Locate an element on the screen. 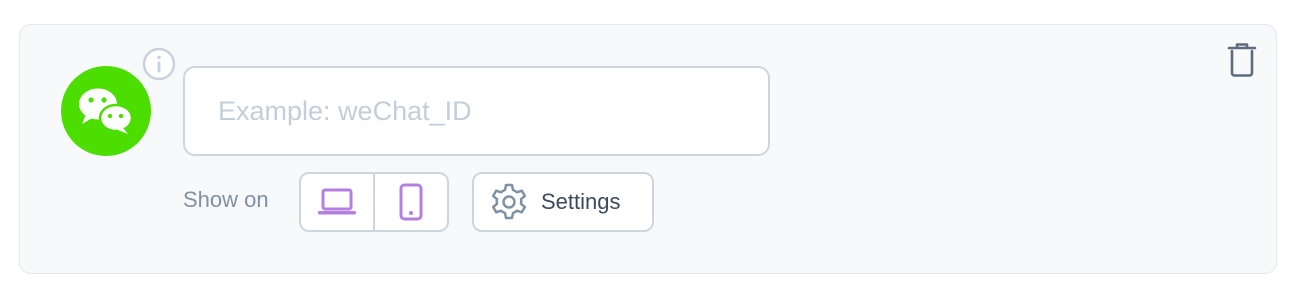 The height and width of the screenshot is (292, 1302). desktop-toggle-button is located at coordinates (337, 202).